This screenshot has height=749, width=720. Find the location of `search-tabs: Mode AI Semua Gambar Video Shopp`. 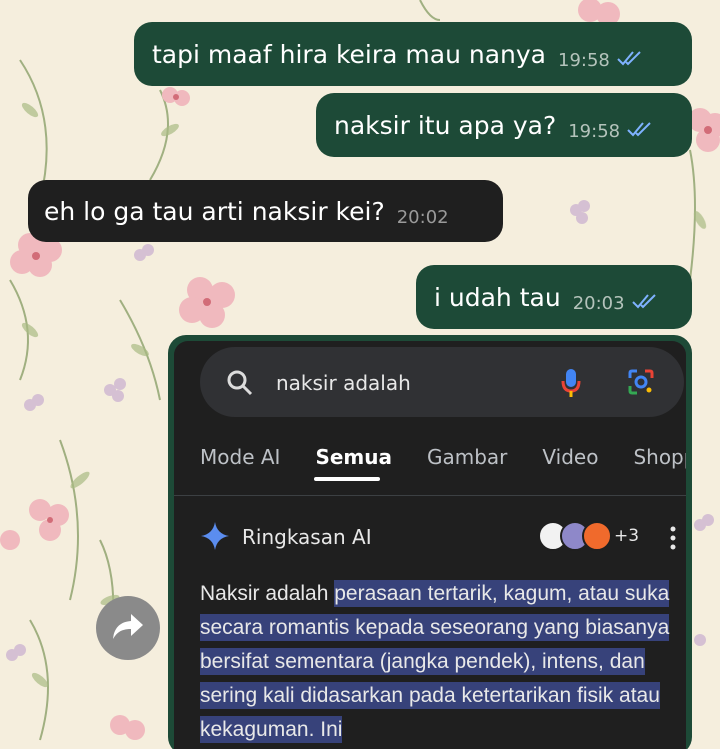

search-tabs: Mode AI Semua Gambar Video Shopp is located at coordinates (443, 457).